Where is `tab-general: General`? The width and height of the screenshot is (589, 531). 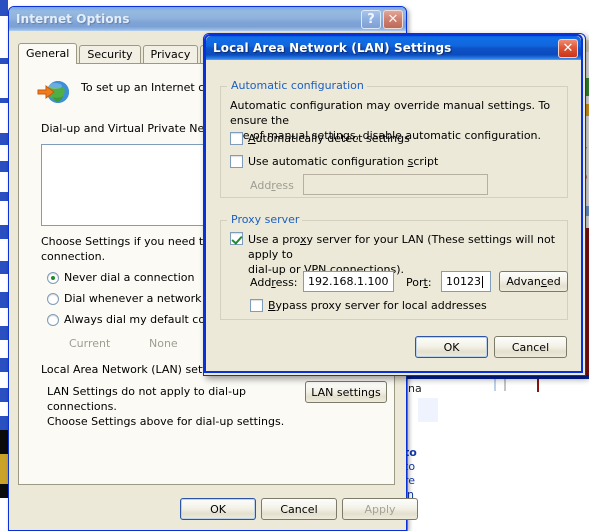
tab-general: General is located at coordinates (48, 53).